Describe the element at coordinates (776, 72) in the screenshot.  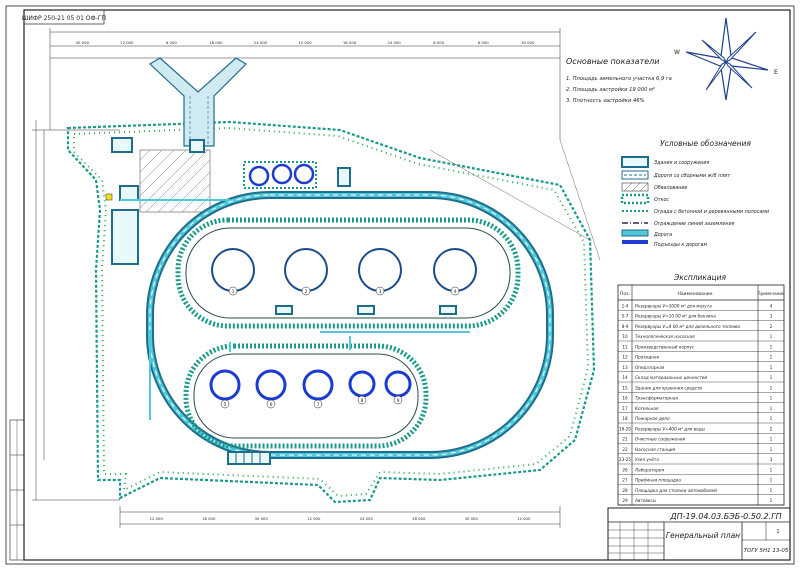
I see `compass-east: E` at that location.